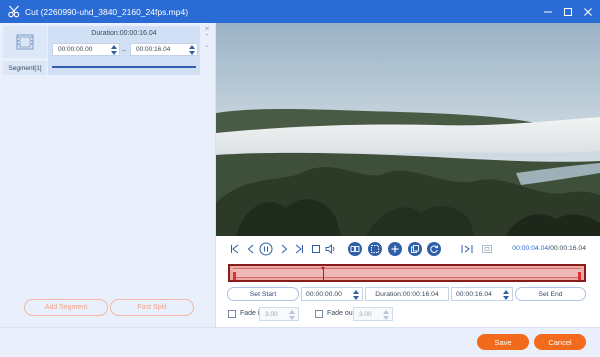  I want to click on time-readout: 00:00:04.04/00:00:16.04, so click(549, 248).